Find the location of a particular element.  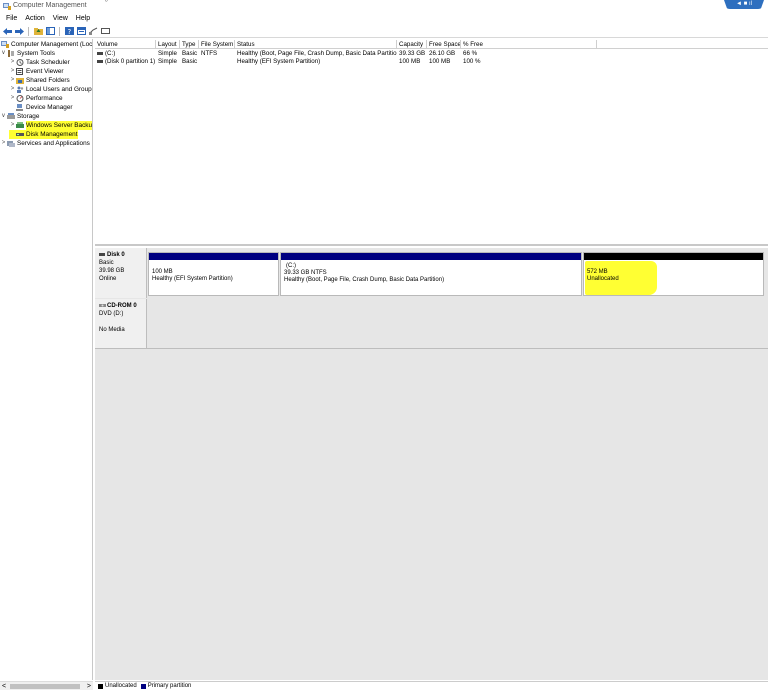

title-bar: Computer Management ᵒ ◄ ■ ıl is located at coordinates (384, 6).